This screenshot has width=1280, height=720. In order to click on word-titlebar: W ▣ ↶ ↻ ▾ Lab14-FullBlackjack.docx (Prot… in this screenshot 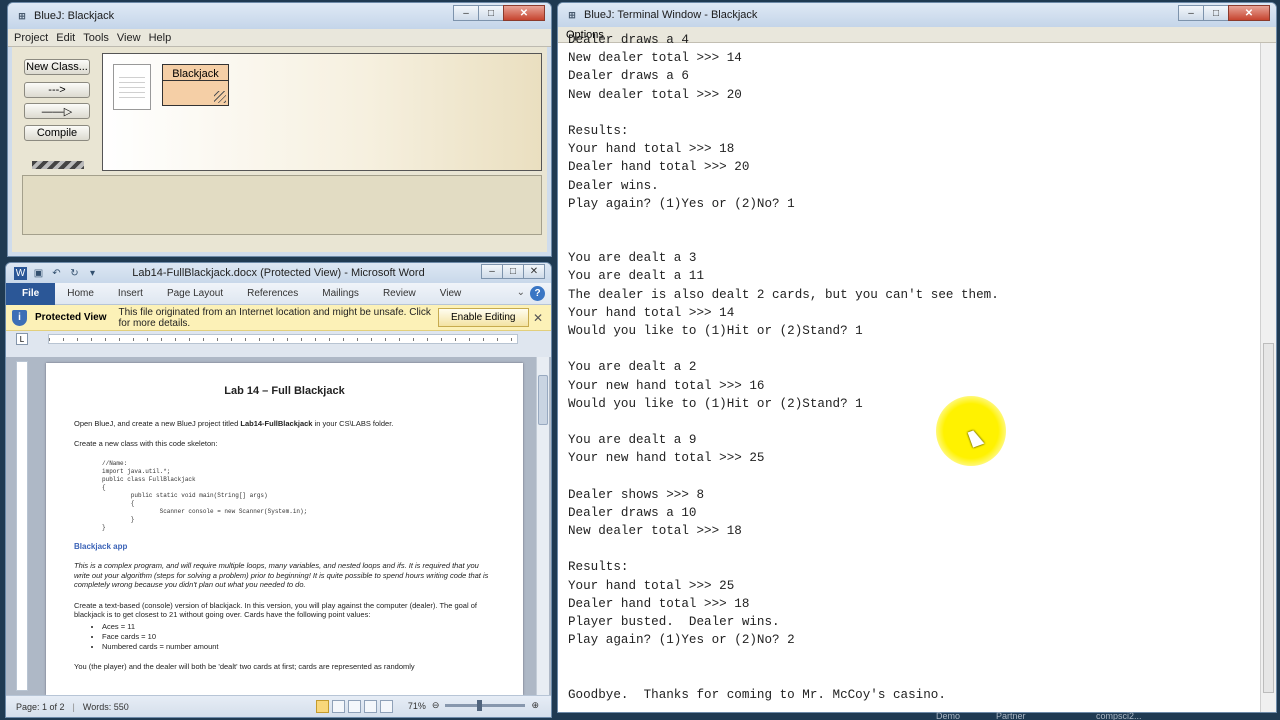, I will do `click(278, 273)`.